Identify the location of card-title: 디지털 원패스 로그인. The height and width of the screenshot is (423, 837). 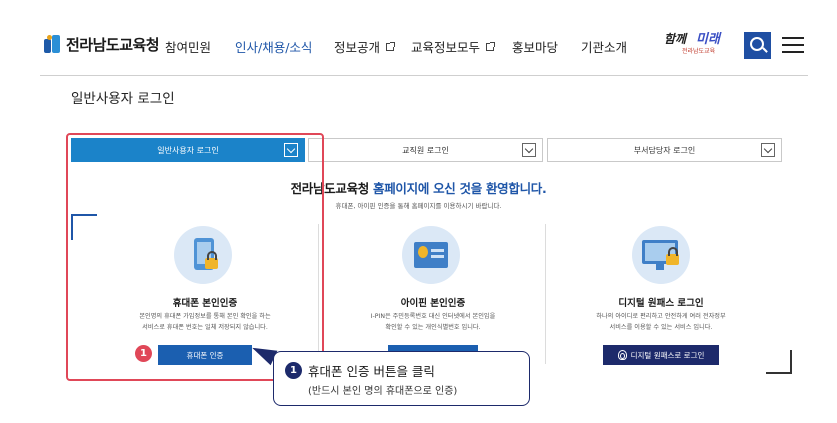
(661, 303).